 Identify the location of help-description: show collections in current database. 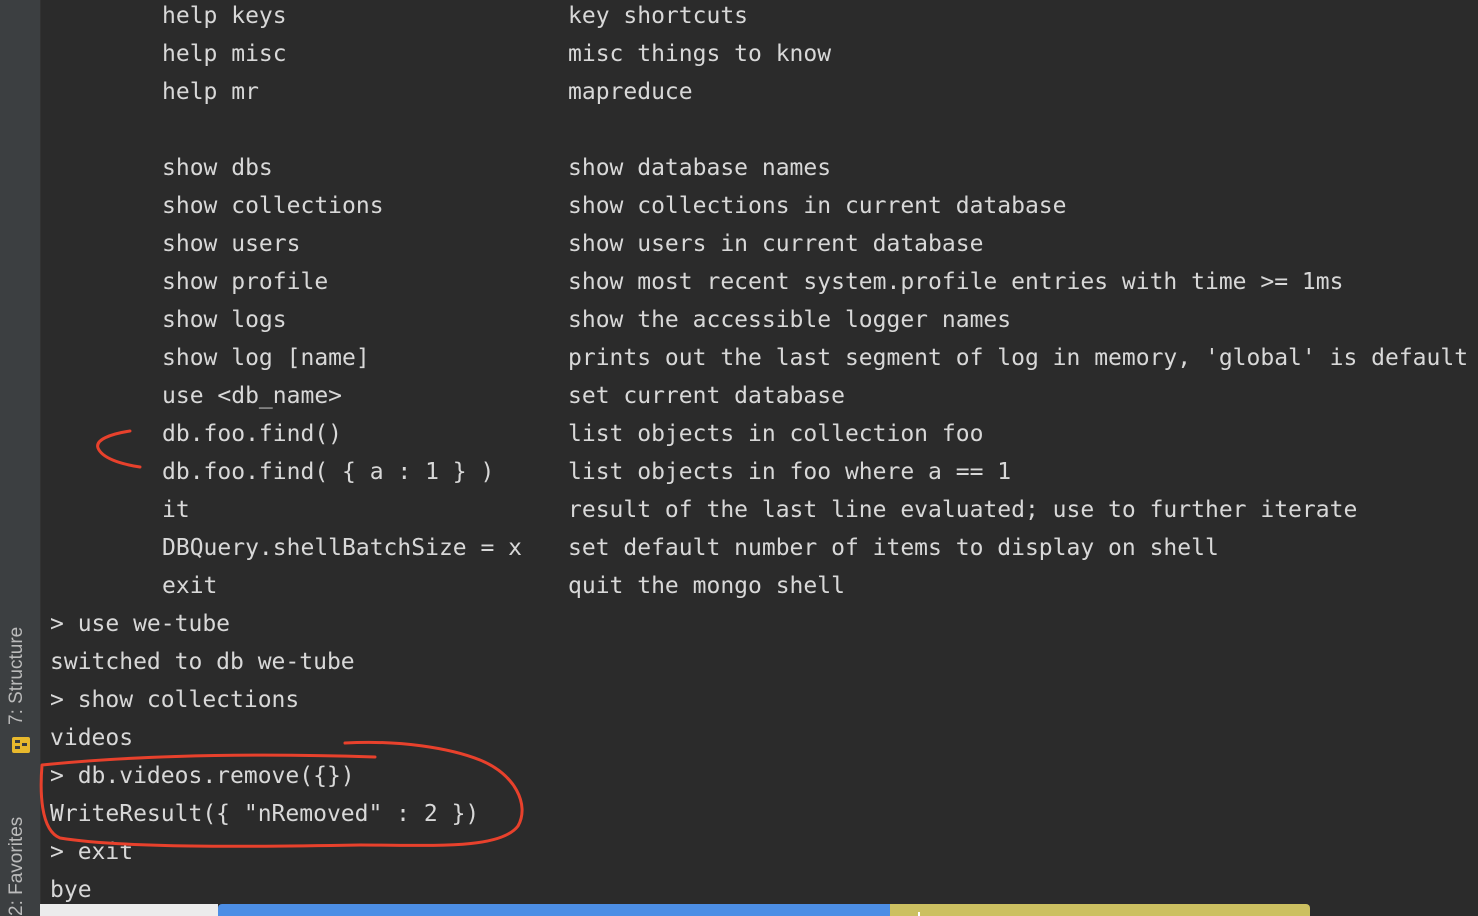
(817, 206).